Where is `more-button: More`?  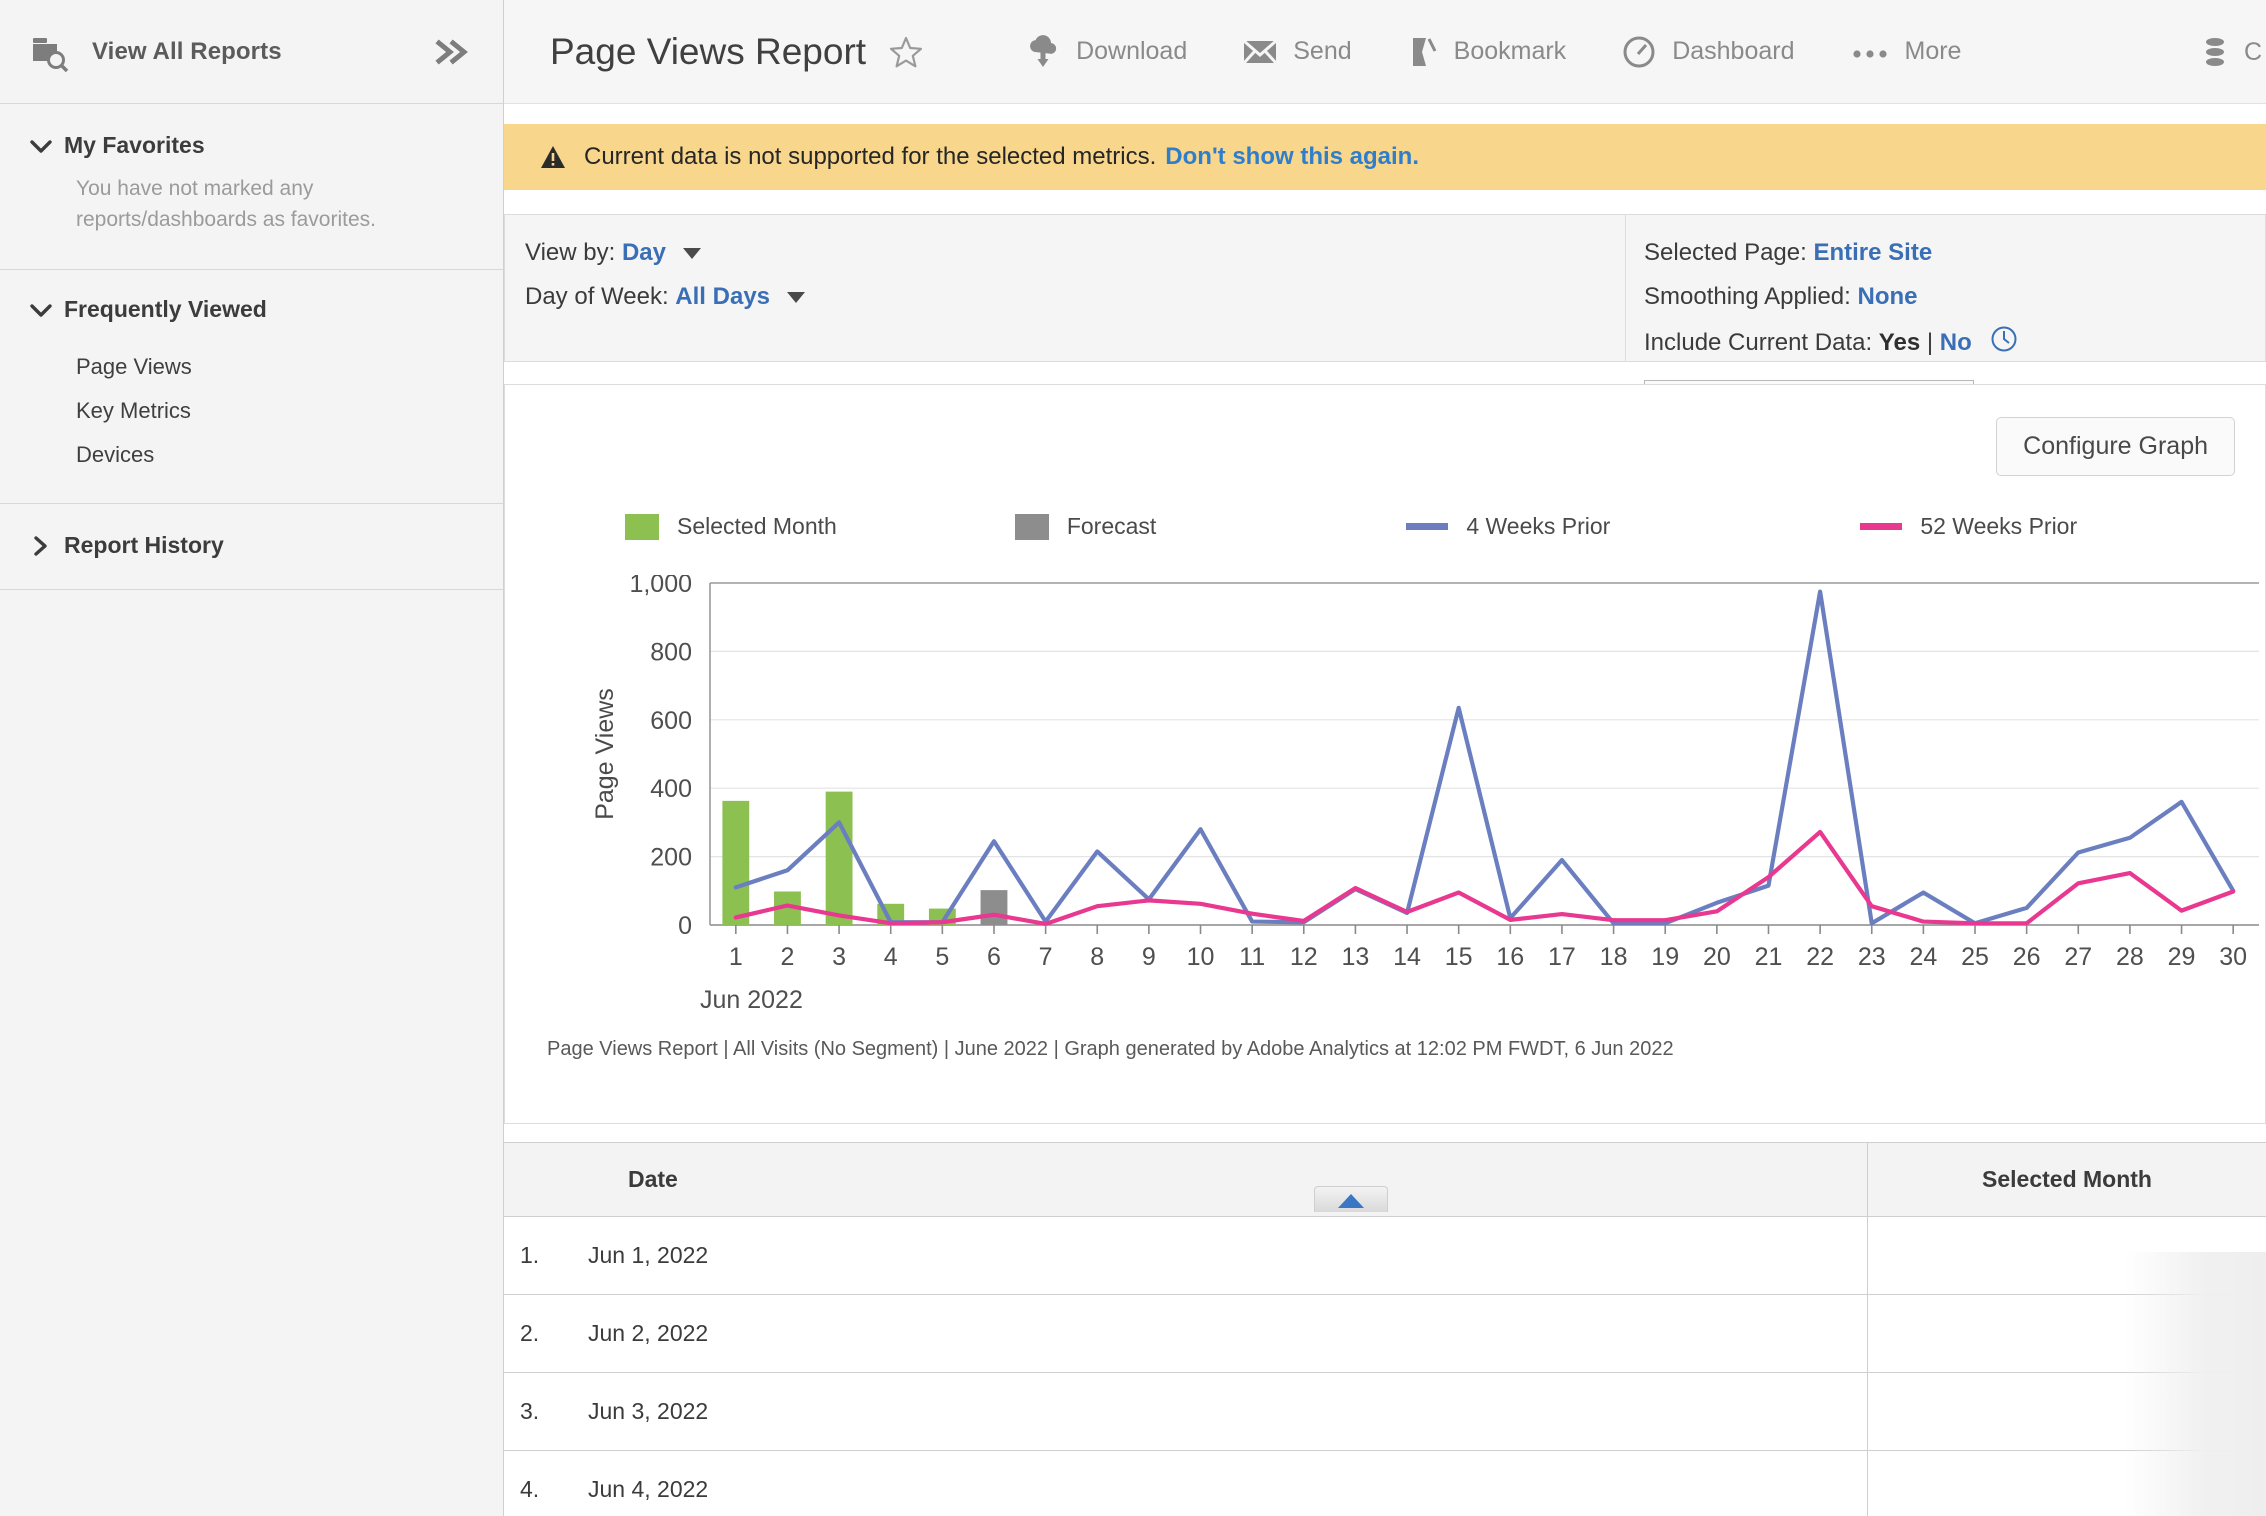
more-button: More is located at coordinates (1906, 51).